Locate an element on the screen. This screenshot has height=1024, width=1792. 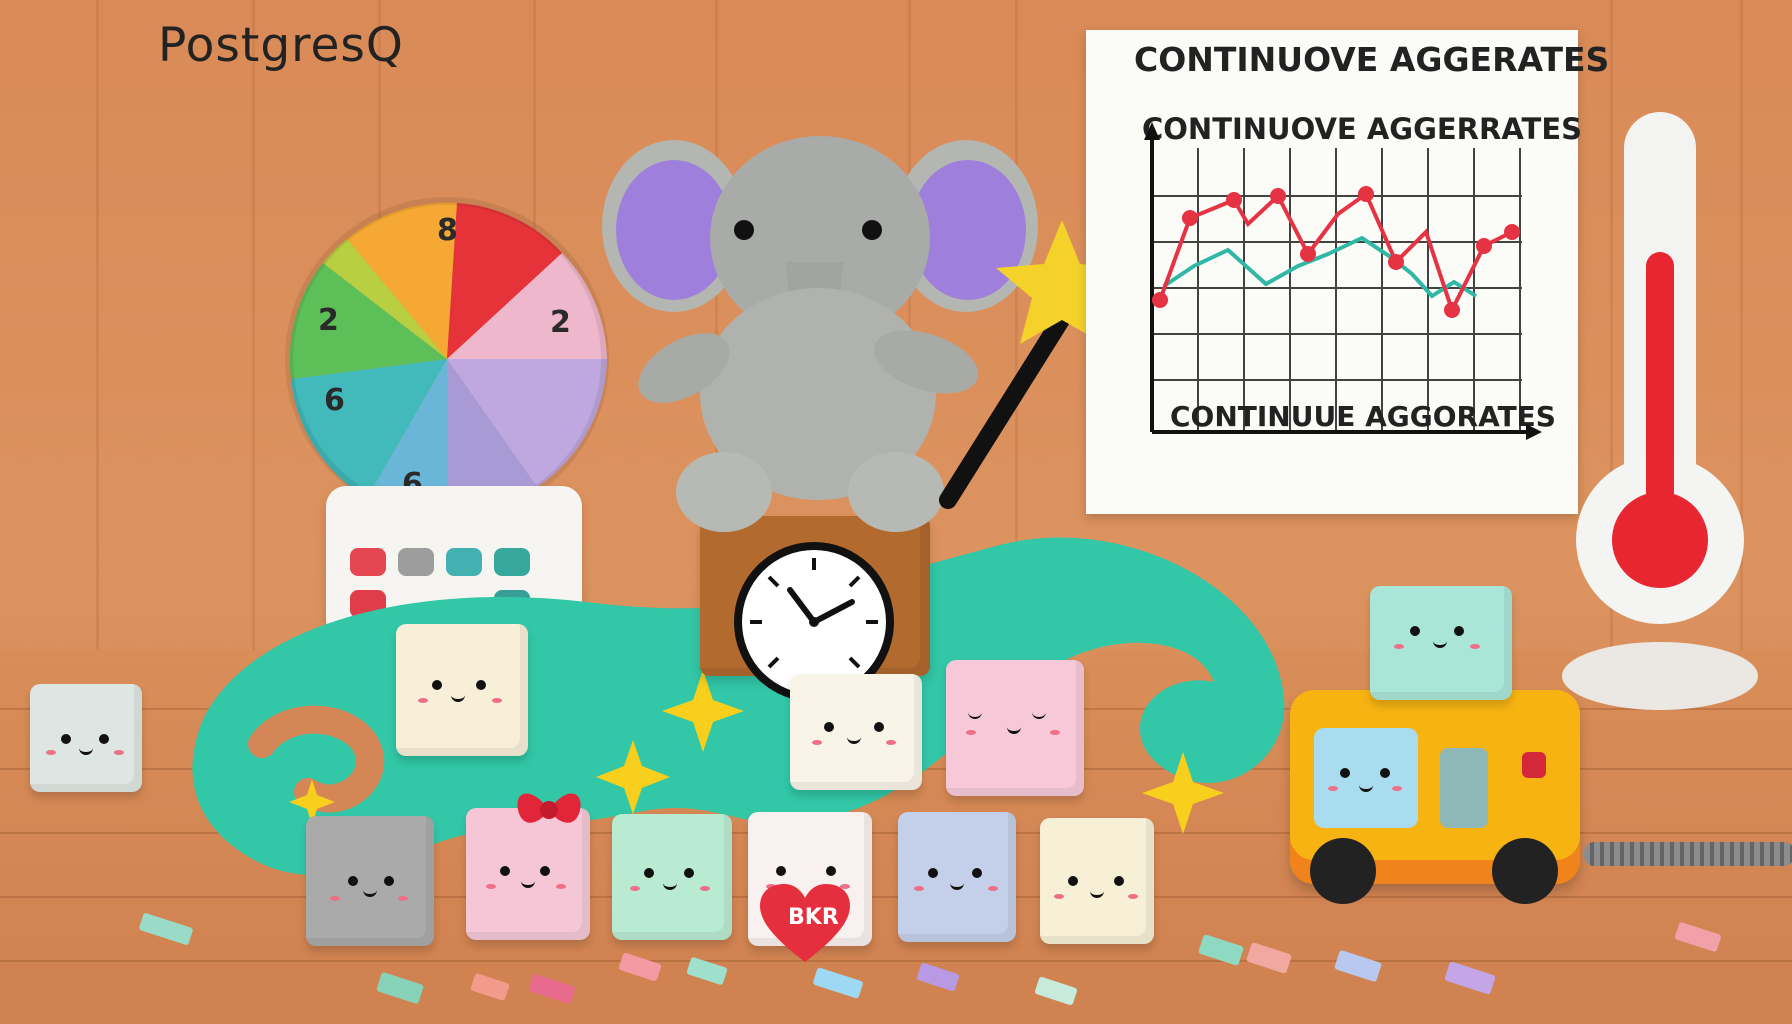
heart-text: BKR is located at coordinates (813, 917).